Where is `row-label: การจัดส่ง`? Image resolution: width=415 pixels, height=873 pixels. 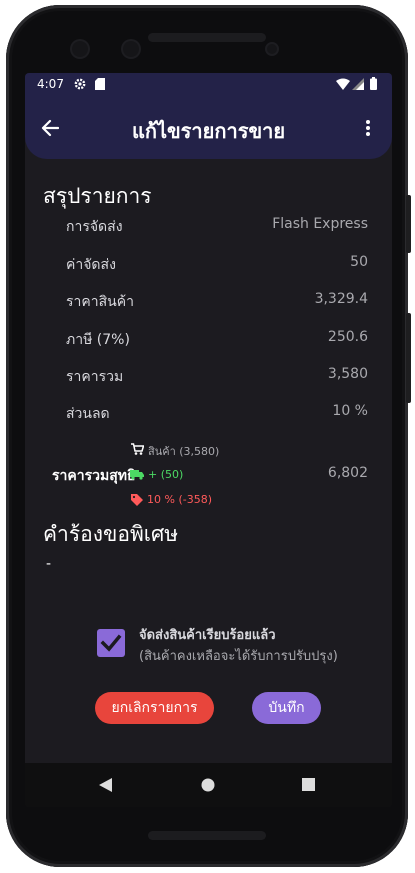 row-label: การจัดส่ง is located at coordinates (94, 227).